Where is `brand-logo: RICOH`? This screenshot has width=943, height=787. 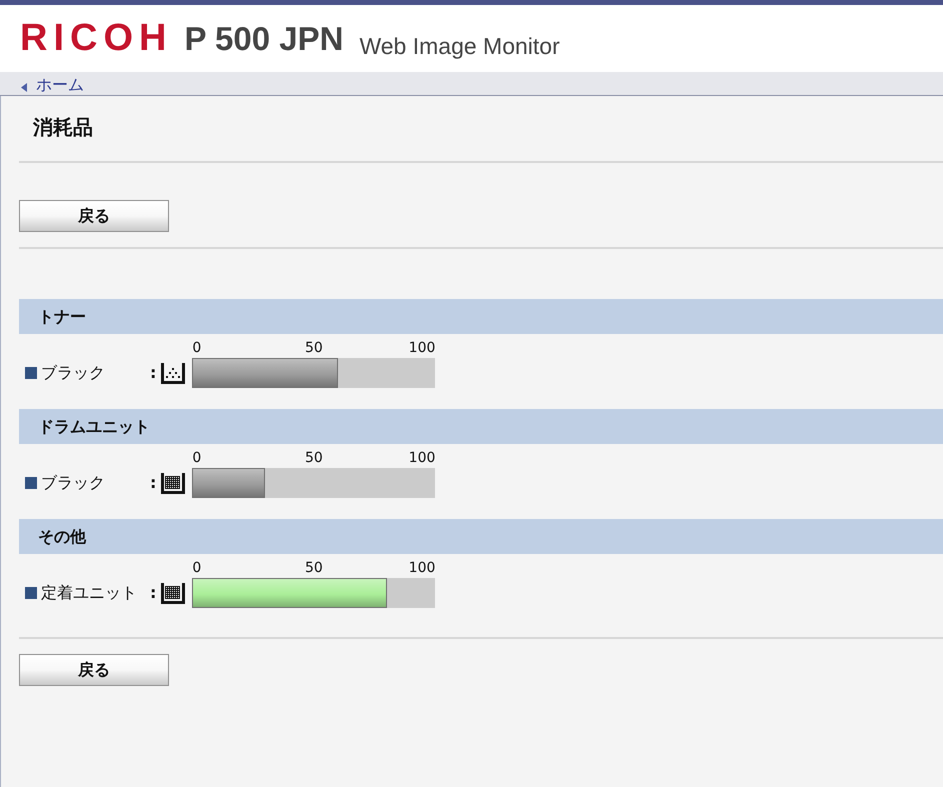 brand-logo: RICOH is located at coordinates (96, 38).